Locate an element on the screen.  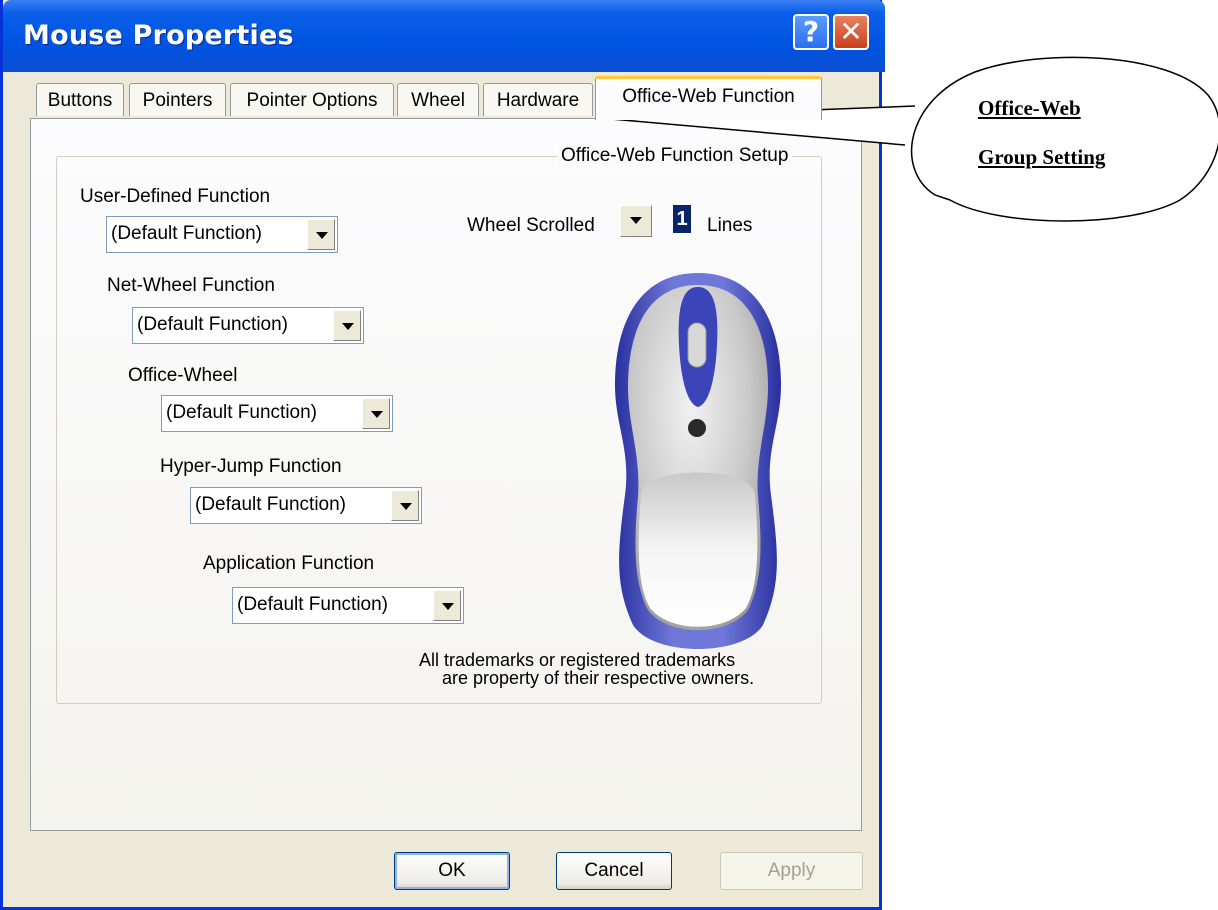
tab-office-web-function: Office-Web Function is located at coordinates (708, 98).